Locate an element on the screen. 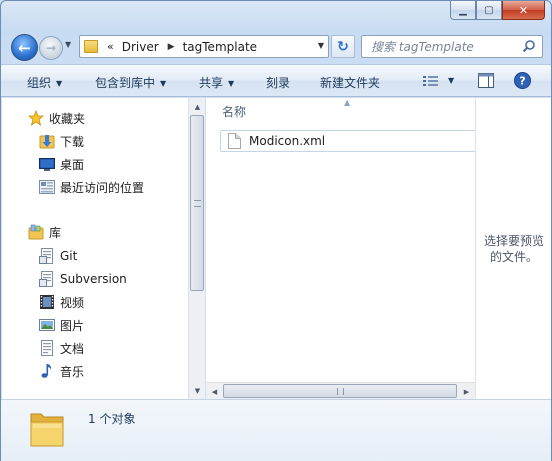 This screenshot has width=552, height=461. recent-places-icon is located at coordinates (47, 187).